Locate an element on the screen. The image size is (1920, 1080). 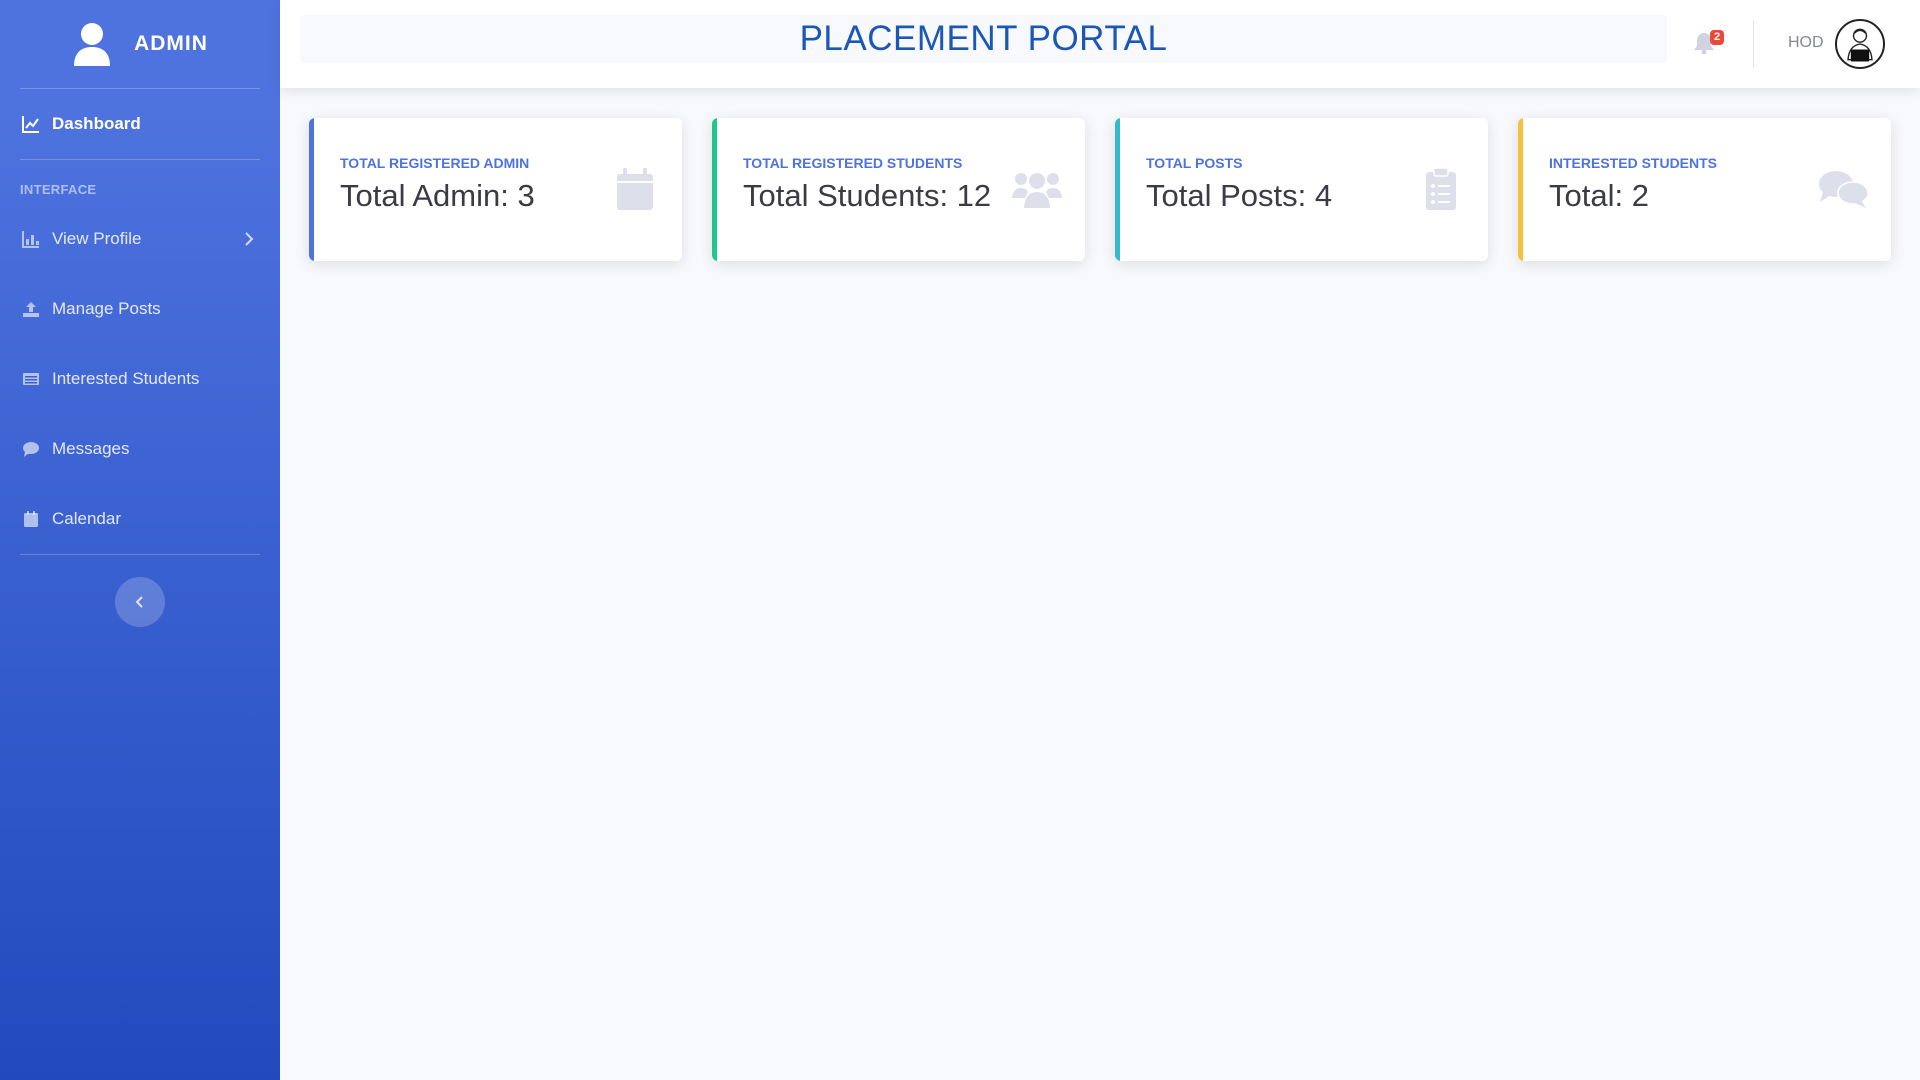
chart-line-icon is located at coordinates (31, 124).